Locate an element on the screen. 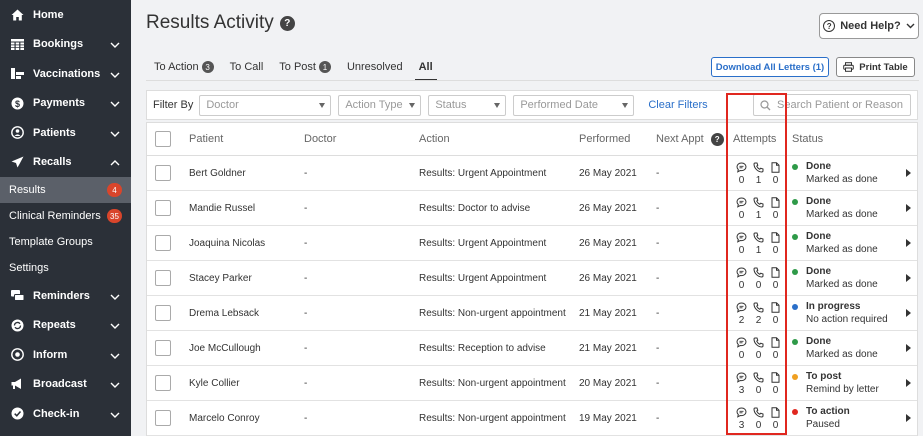  sidebar-item-bookings: Bookings is located at coordinates (65, 45).